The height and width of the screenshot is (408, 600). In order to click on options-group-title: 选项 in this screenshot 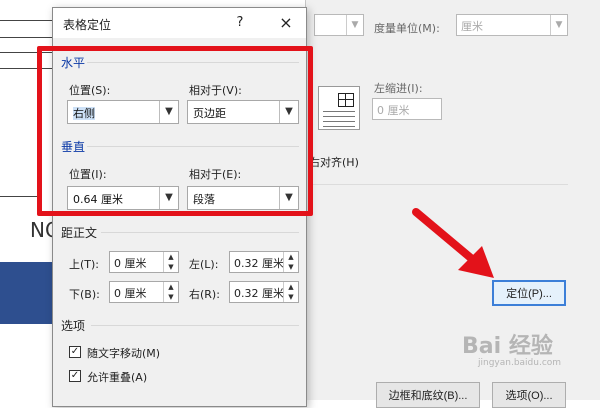, I will do `click(73, 326)`.